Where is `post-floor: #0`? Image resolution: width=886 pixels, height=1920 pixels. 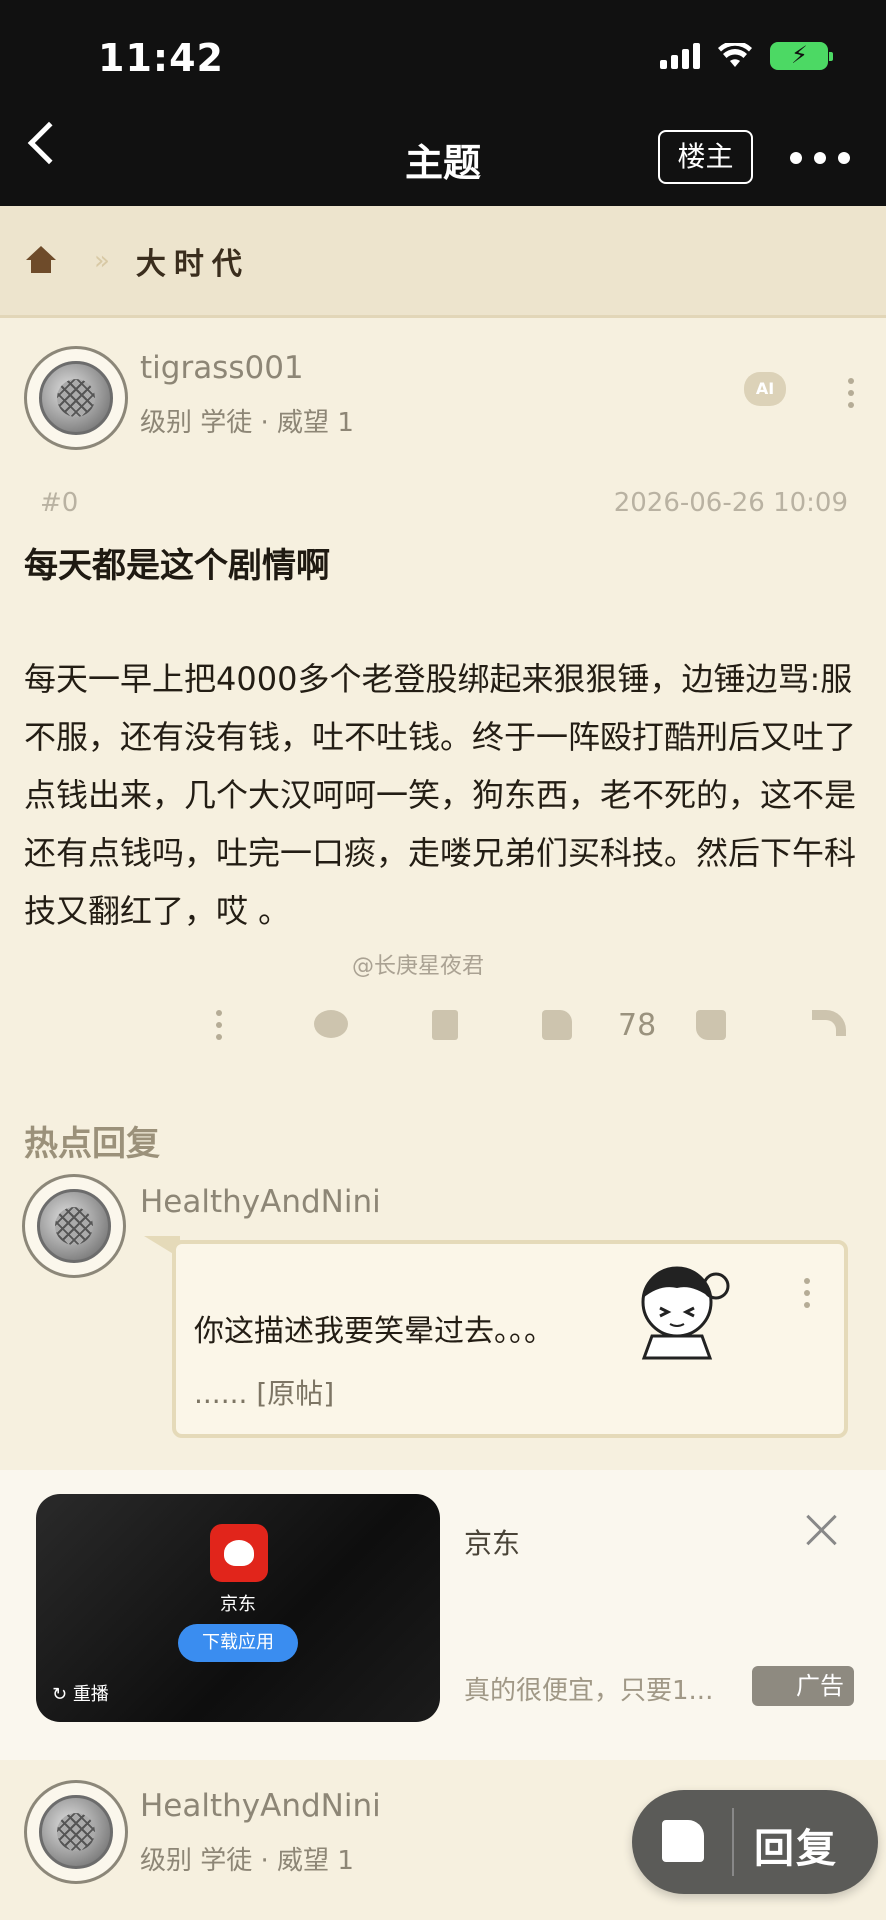
post-floor: #0 is located at coordinates (59, 503).